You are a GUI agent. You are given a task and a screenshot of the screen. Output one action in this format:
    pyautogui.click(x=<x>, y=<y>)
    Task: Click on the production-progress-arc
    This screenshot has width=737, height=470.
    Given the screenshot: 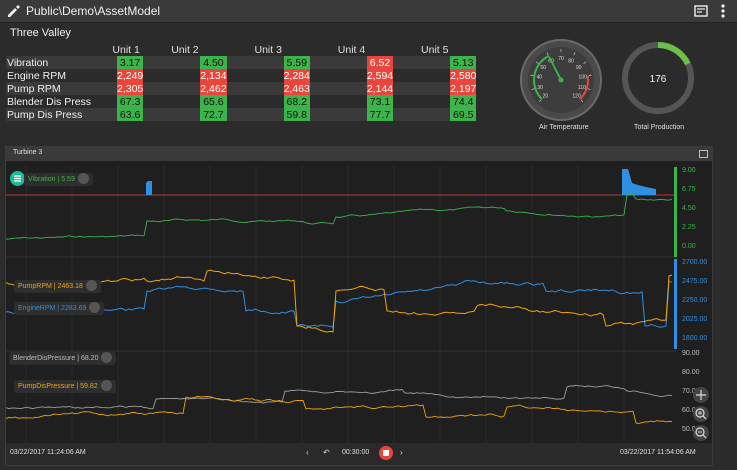 What is the action you would take?
    pyautogui.click(x=674, y=54)
    